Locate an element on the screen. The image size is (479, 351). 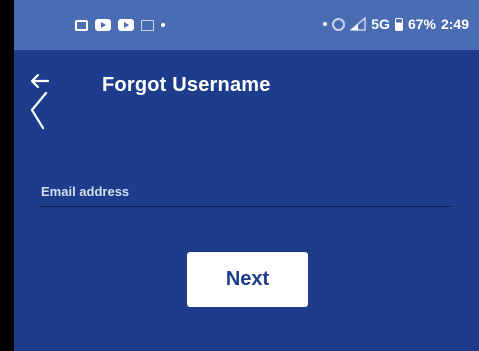
back-arrow-icon is located at coordinates (40, 101).